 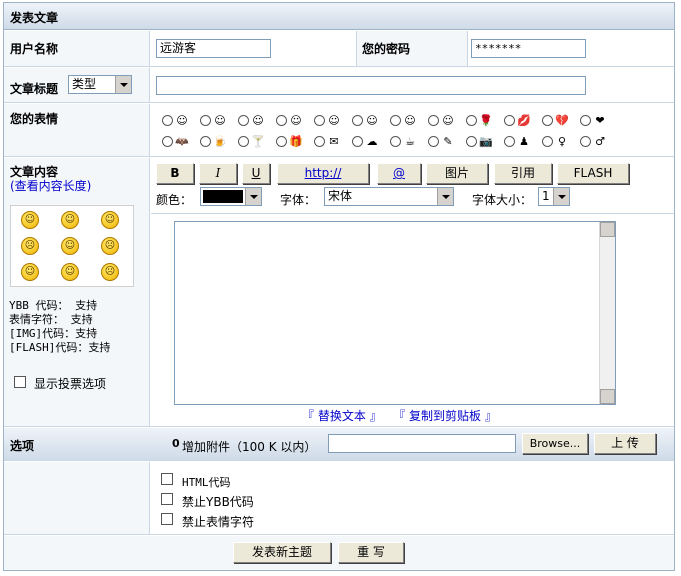 I want to click on emotion-icon: 💔, so click(x=562, y=120).